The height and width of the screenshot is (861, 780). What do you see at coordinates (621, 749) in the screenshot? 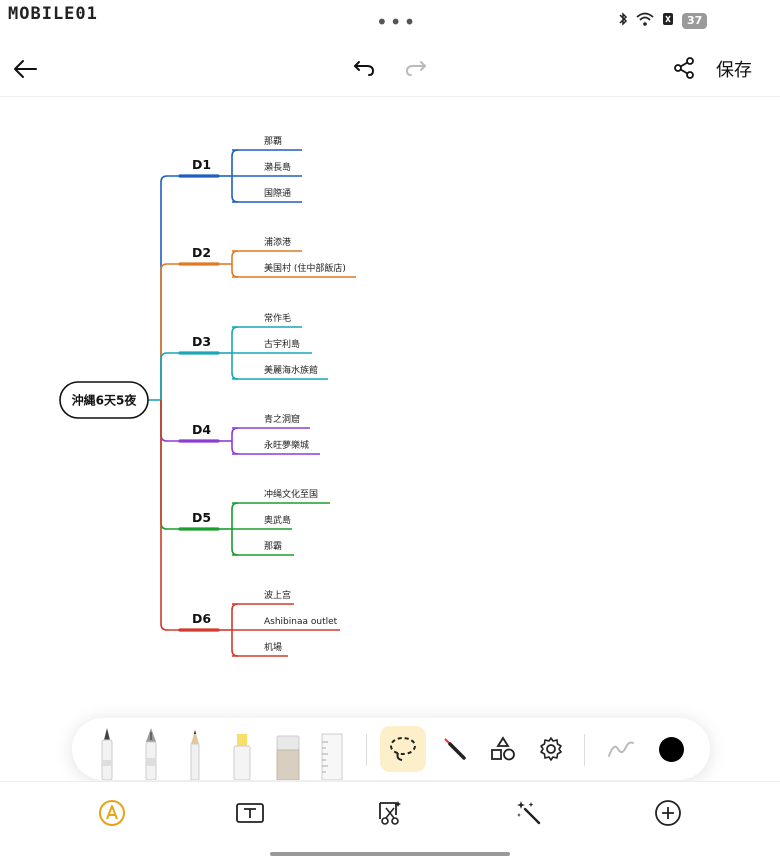
I see `stroke-preview-icon` at bounding box center [621, 749].